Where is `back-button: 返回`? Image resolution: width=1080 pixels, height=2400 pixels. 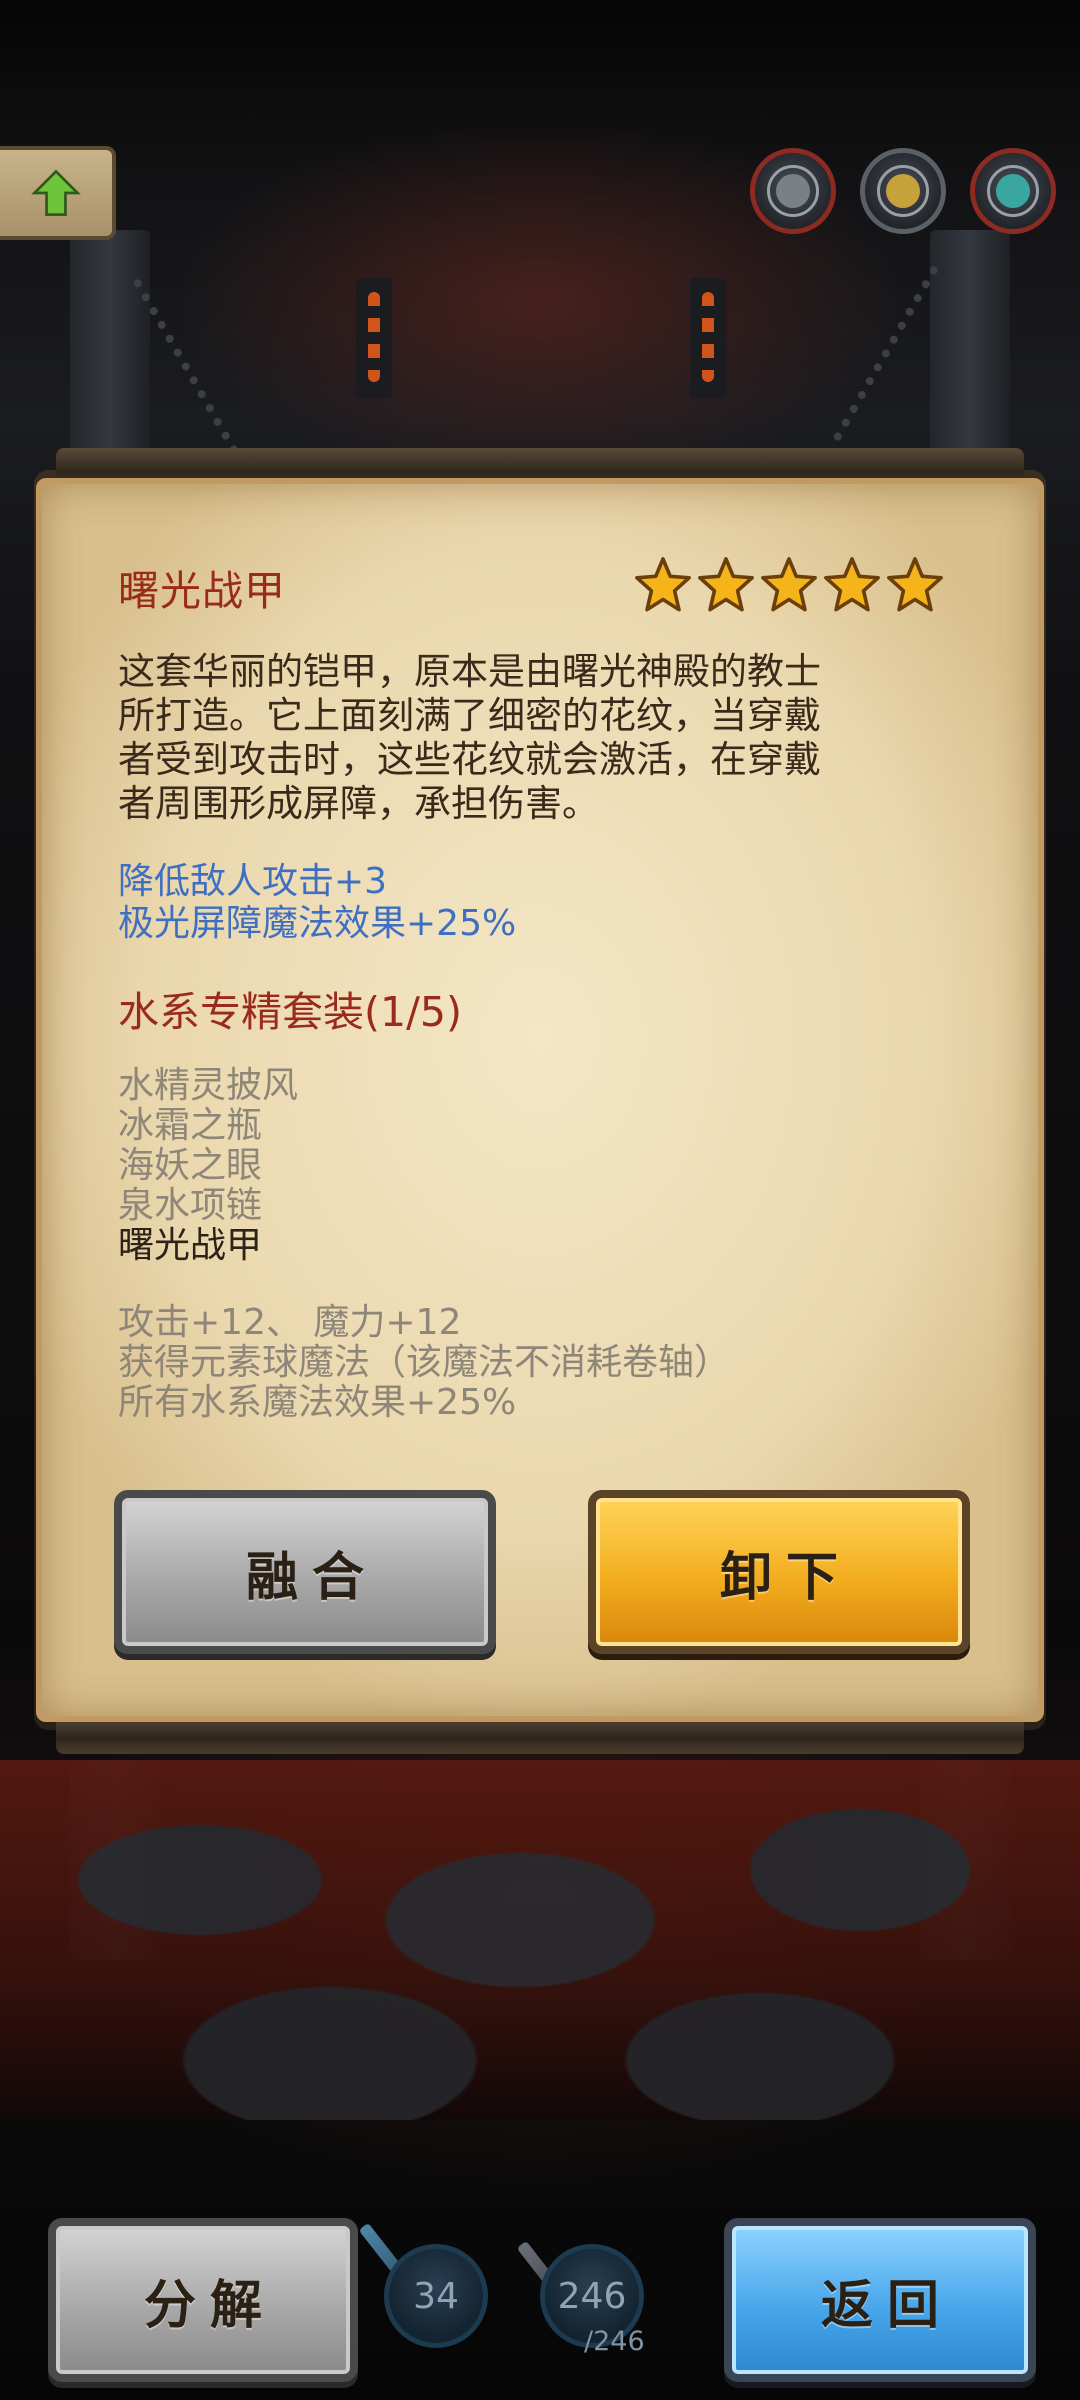
back-button: 返回 is located at coordinates (880, 2300).